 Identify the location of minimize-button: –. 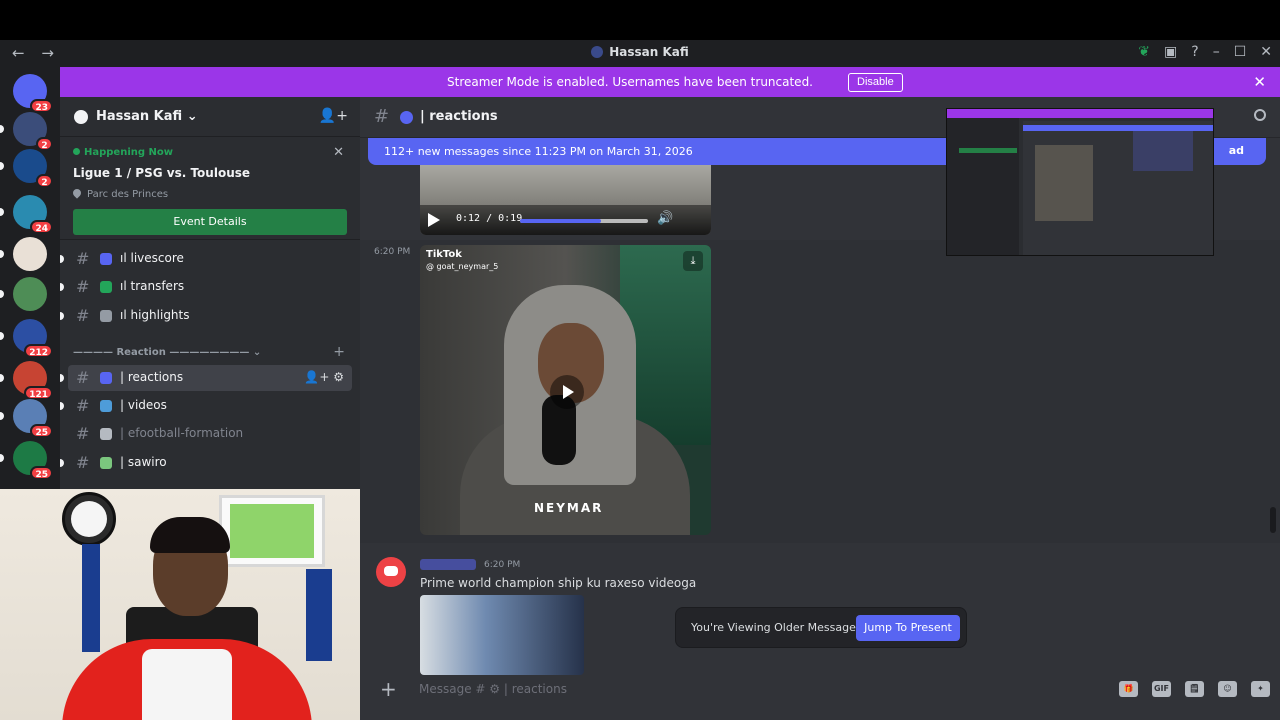
(1216, 52).